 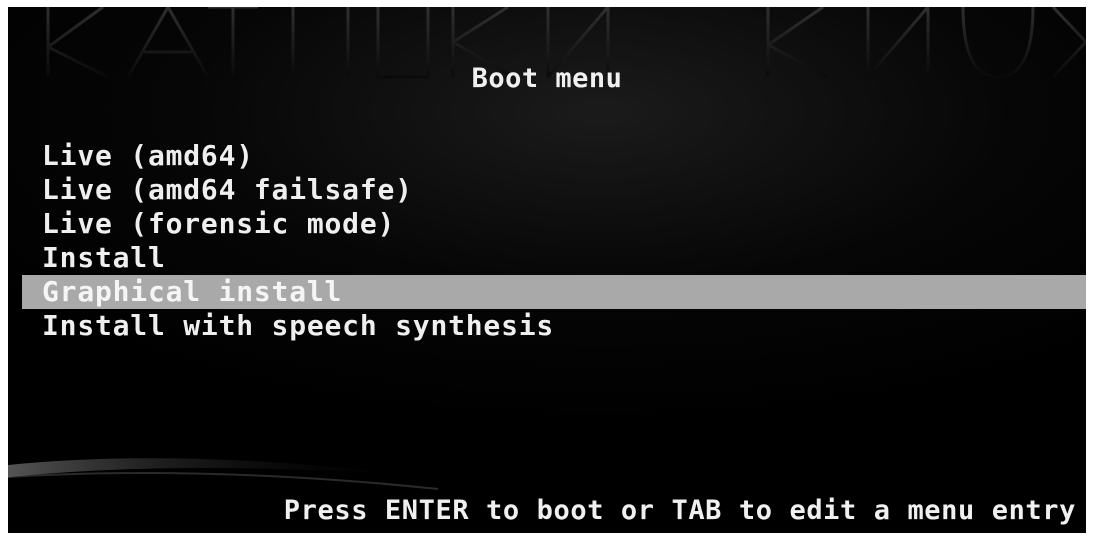 What do you see at coordinates (547, 326) in the screenshot?
I see `menu-item-install-speech-synthesis: Install with speech synthesis` at bounding box center [547, 326].